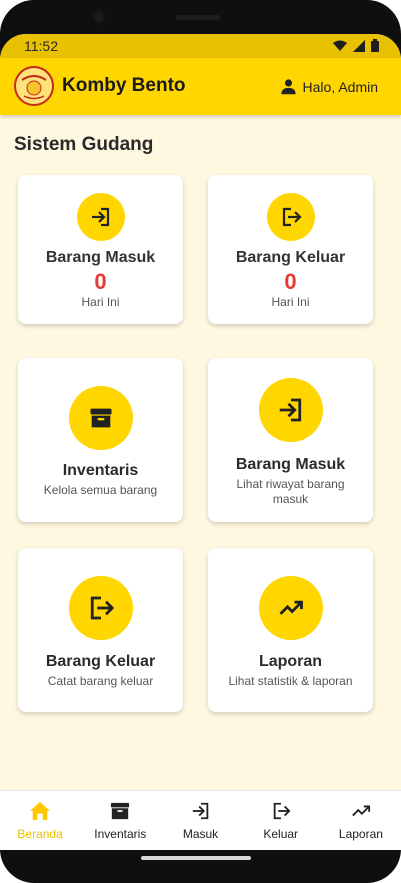 The height and width of the screenshot is (883, 401). I want to click on app-logo, so click(34, 86).